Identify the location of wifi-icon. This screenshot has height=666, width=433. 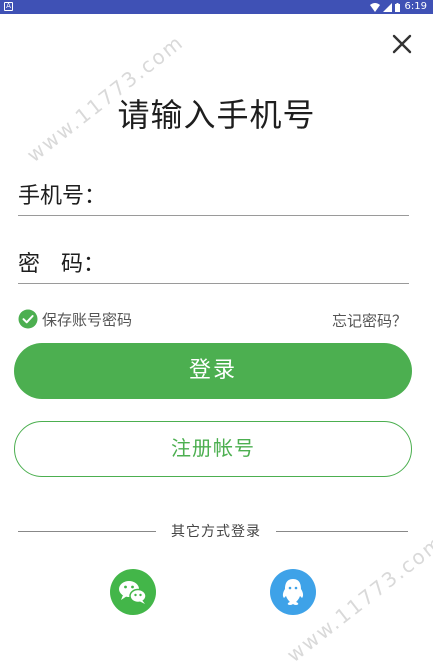
(374, 7).